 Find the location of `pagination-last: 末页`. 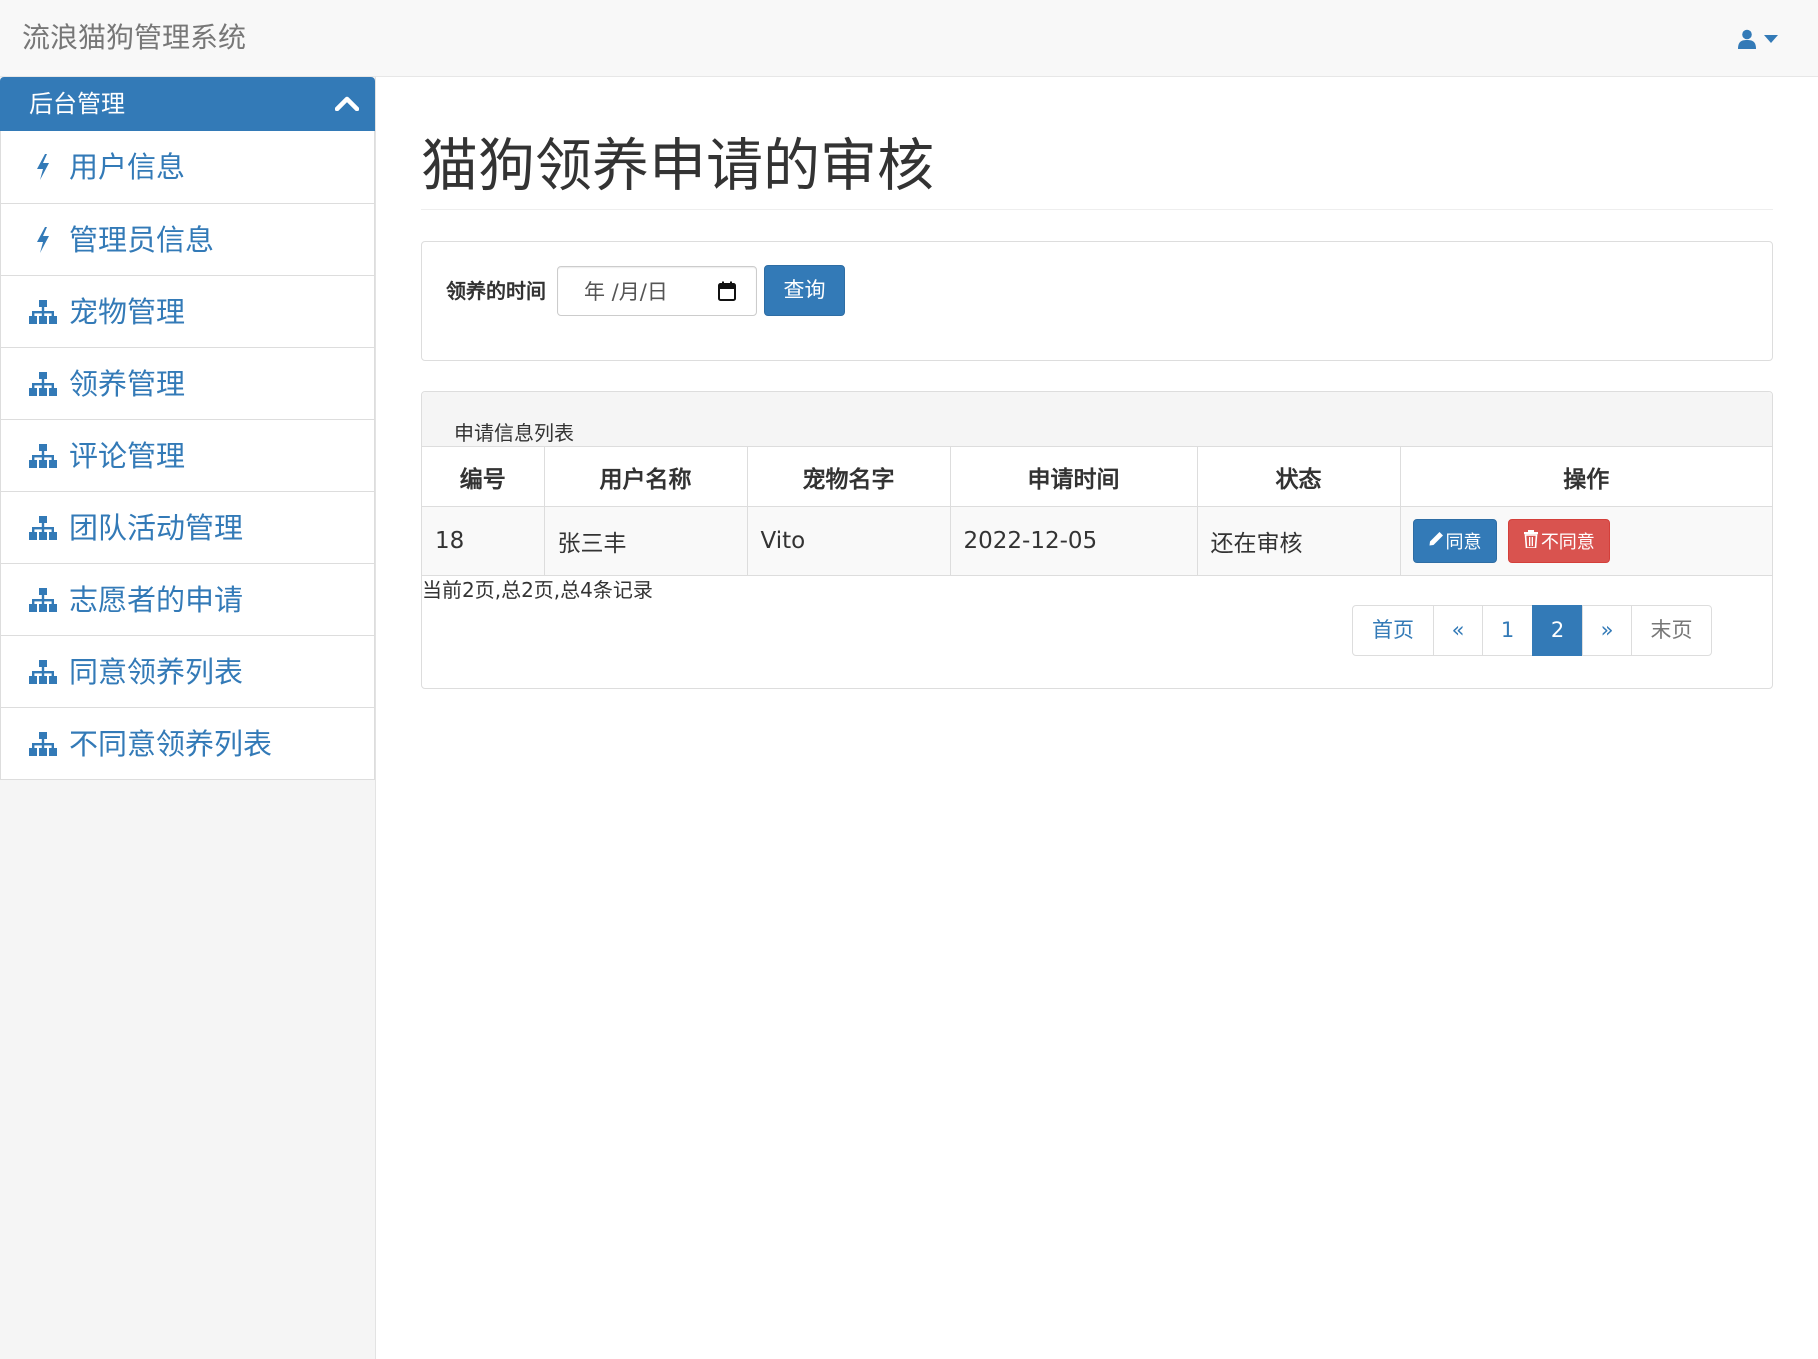

pagination-last: 末页 is located at coordinates (1671, 630).